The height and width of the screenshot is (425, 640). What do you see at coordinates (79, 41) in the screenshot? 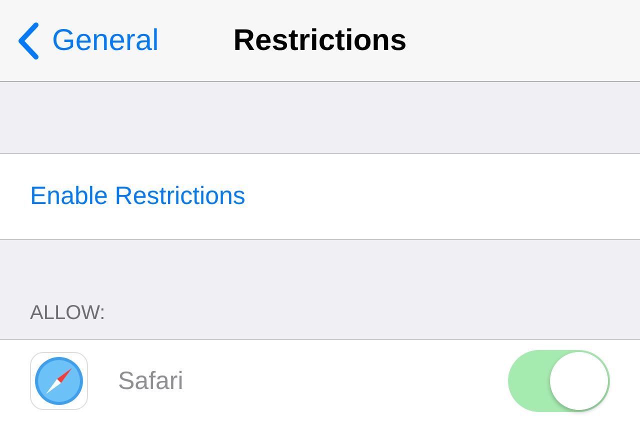
I see `back-button: General` at bounding box center [79, 41].